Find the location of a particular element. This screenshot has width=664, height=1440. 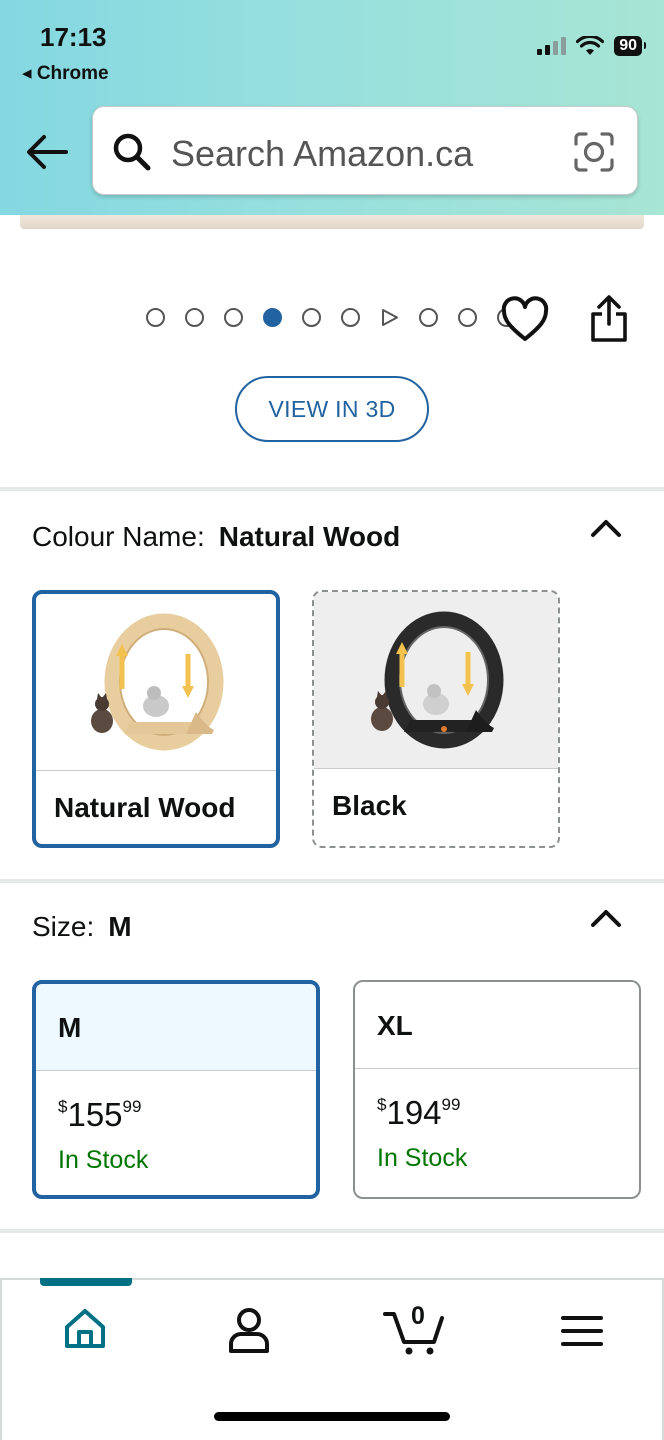

search-bar: Search Amazon.ca is located at coordinates (365, 150).